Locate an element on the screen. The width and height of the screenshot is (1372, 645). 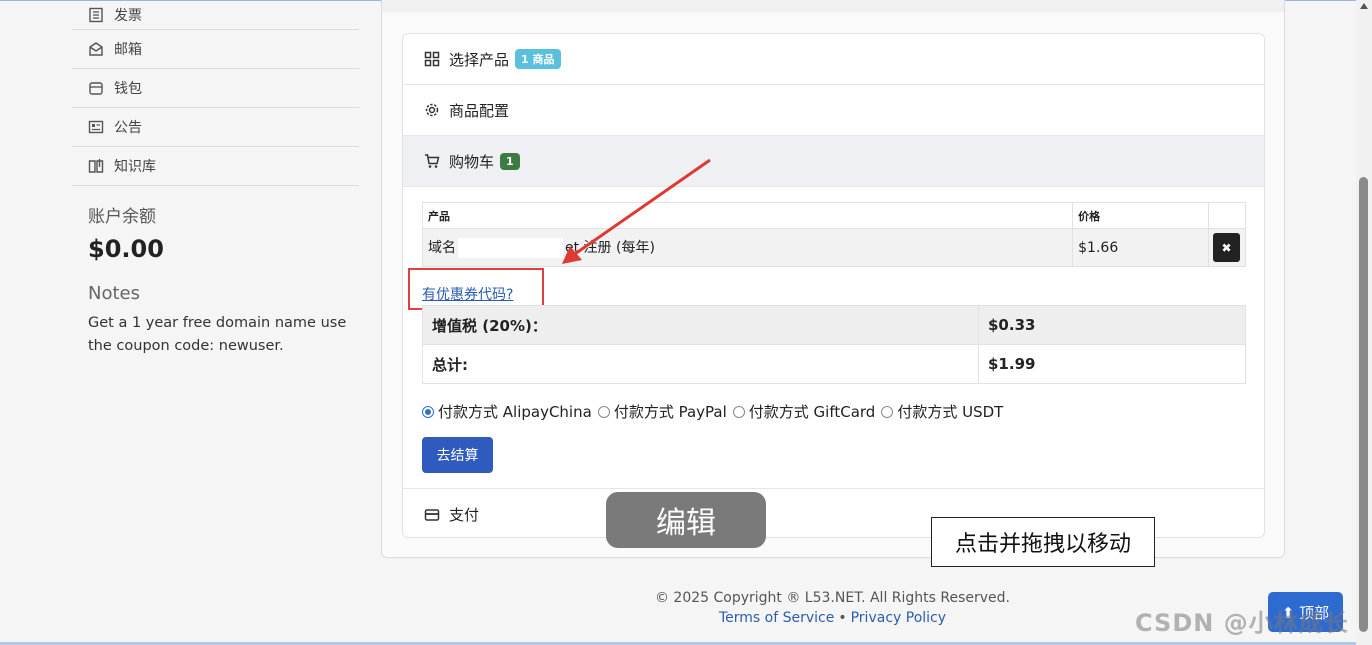
scrollbar-thumb is located at coordinates (1363, 404).